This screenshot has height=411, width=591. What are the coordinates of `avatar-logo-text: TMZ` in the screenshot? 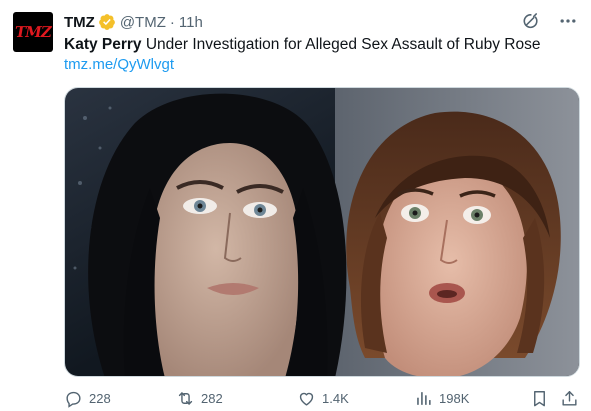 It's located at (33, 32).